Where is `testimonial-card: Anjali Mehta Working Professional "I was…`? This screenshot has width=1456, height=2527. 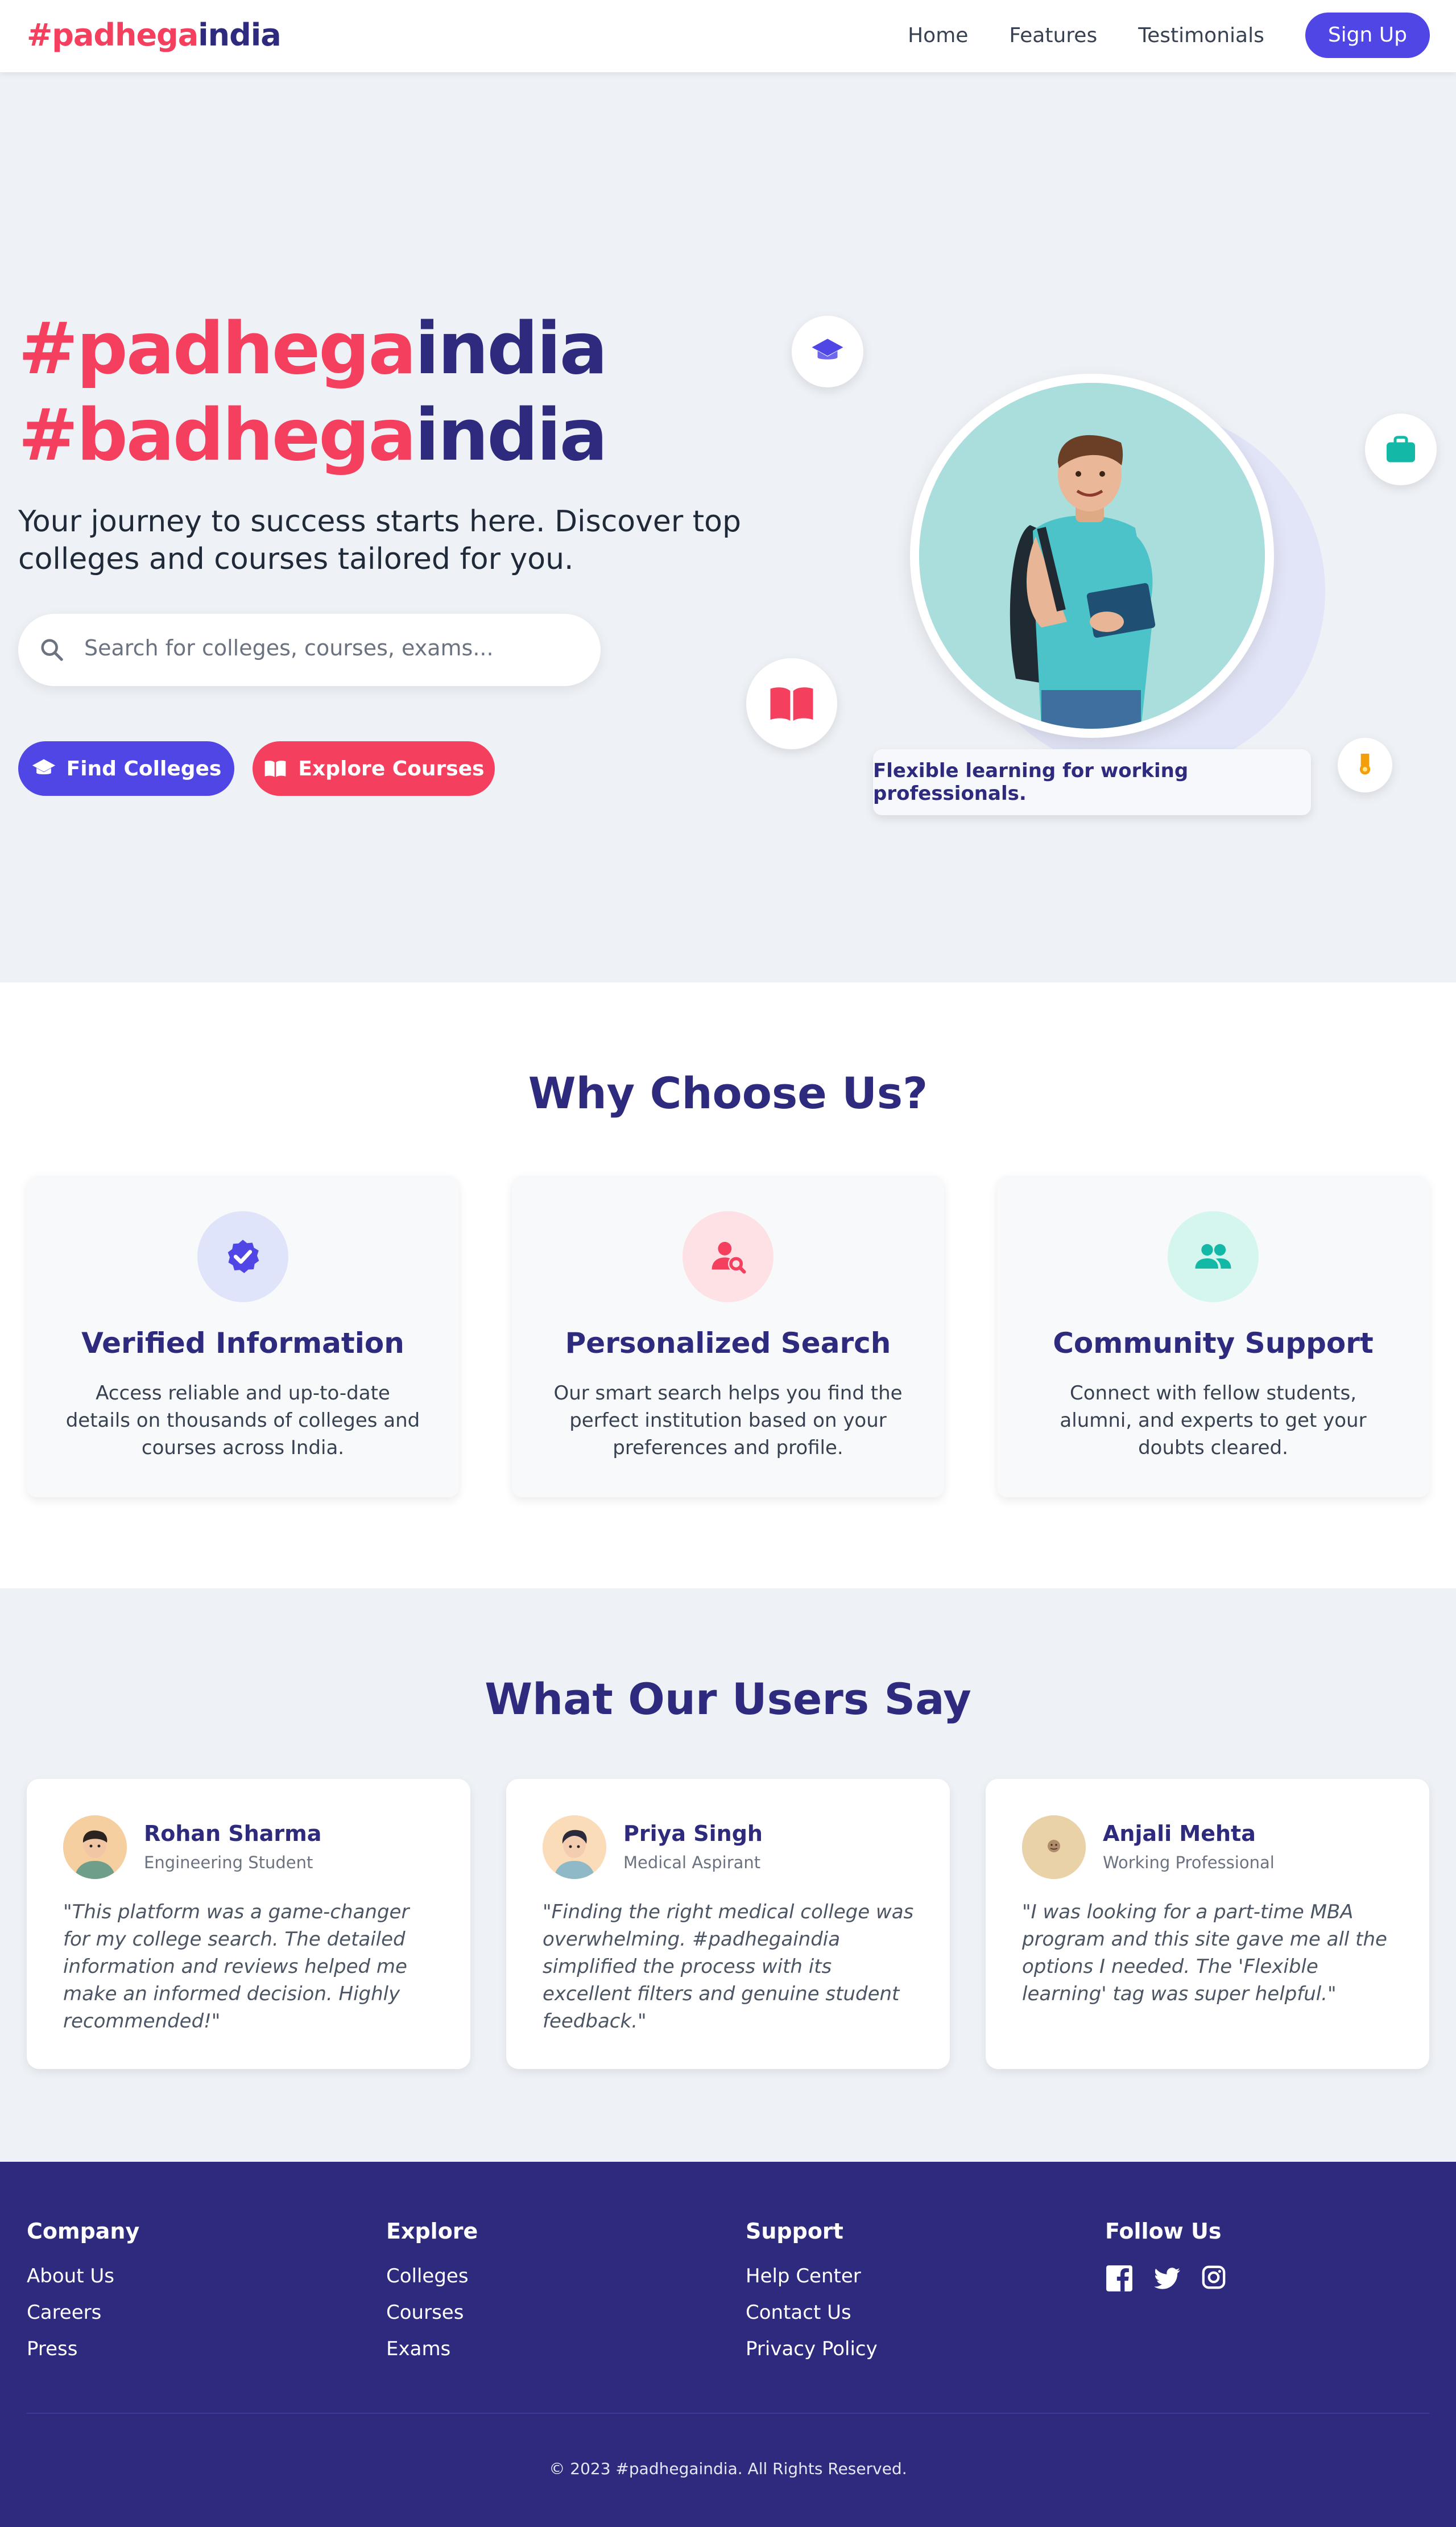
testimonial-card: Anjali Mehta Working Professional "I was… is located at coordinates (1207, 1924).